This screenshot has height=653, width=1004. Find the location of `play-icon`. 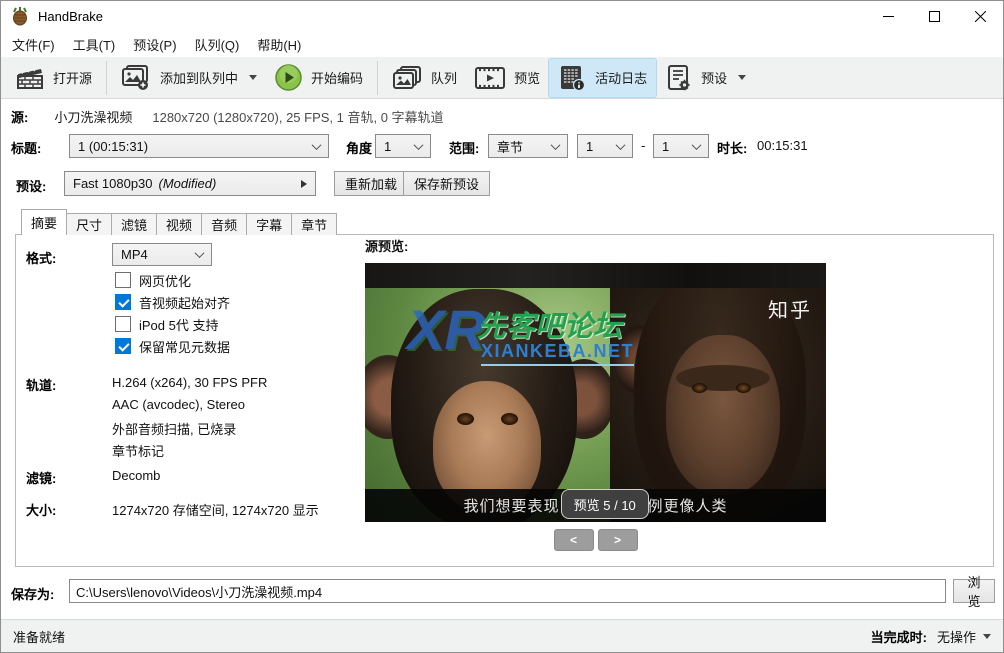

play-icon is located at coordinates (288, 77).